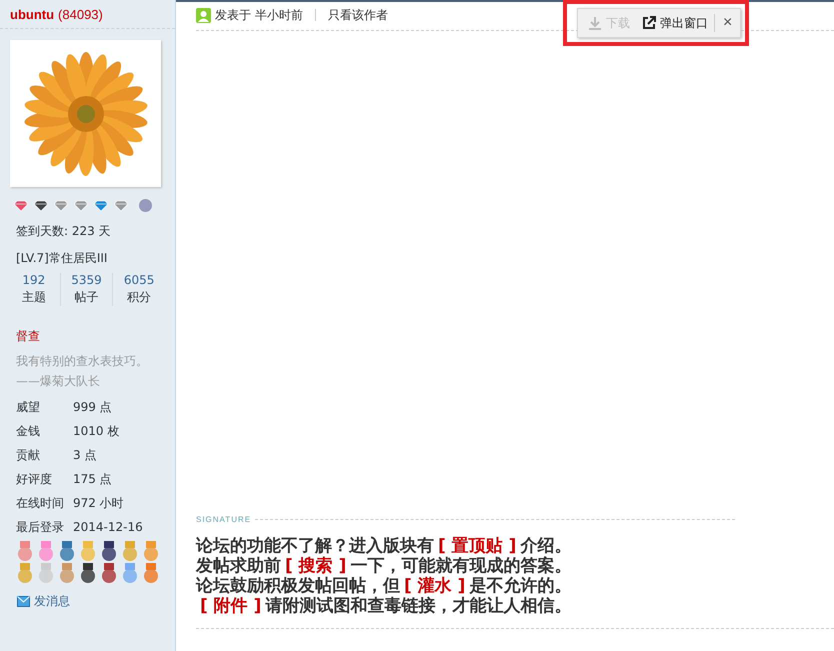  What do you see at coordinates (34, 479) in the screenshot?
I see `field-label: 好评度` at bounding box center [34, 479].